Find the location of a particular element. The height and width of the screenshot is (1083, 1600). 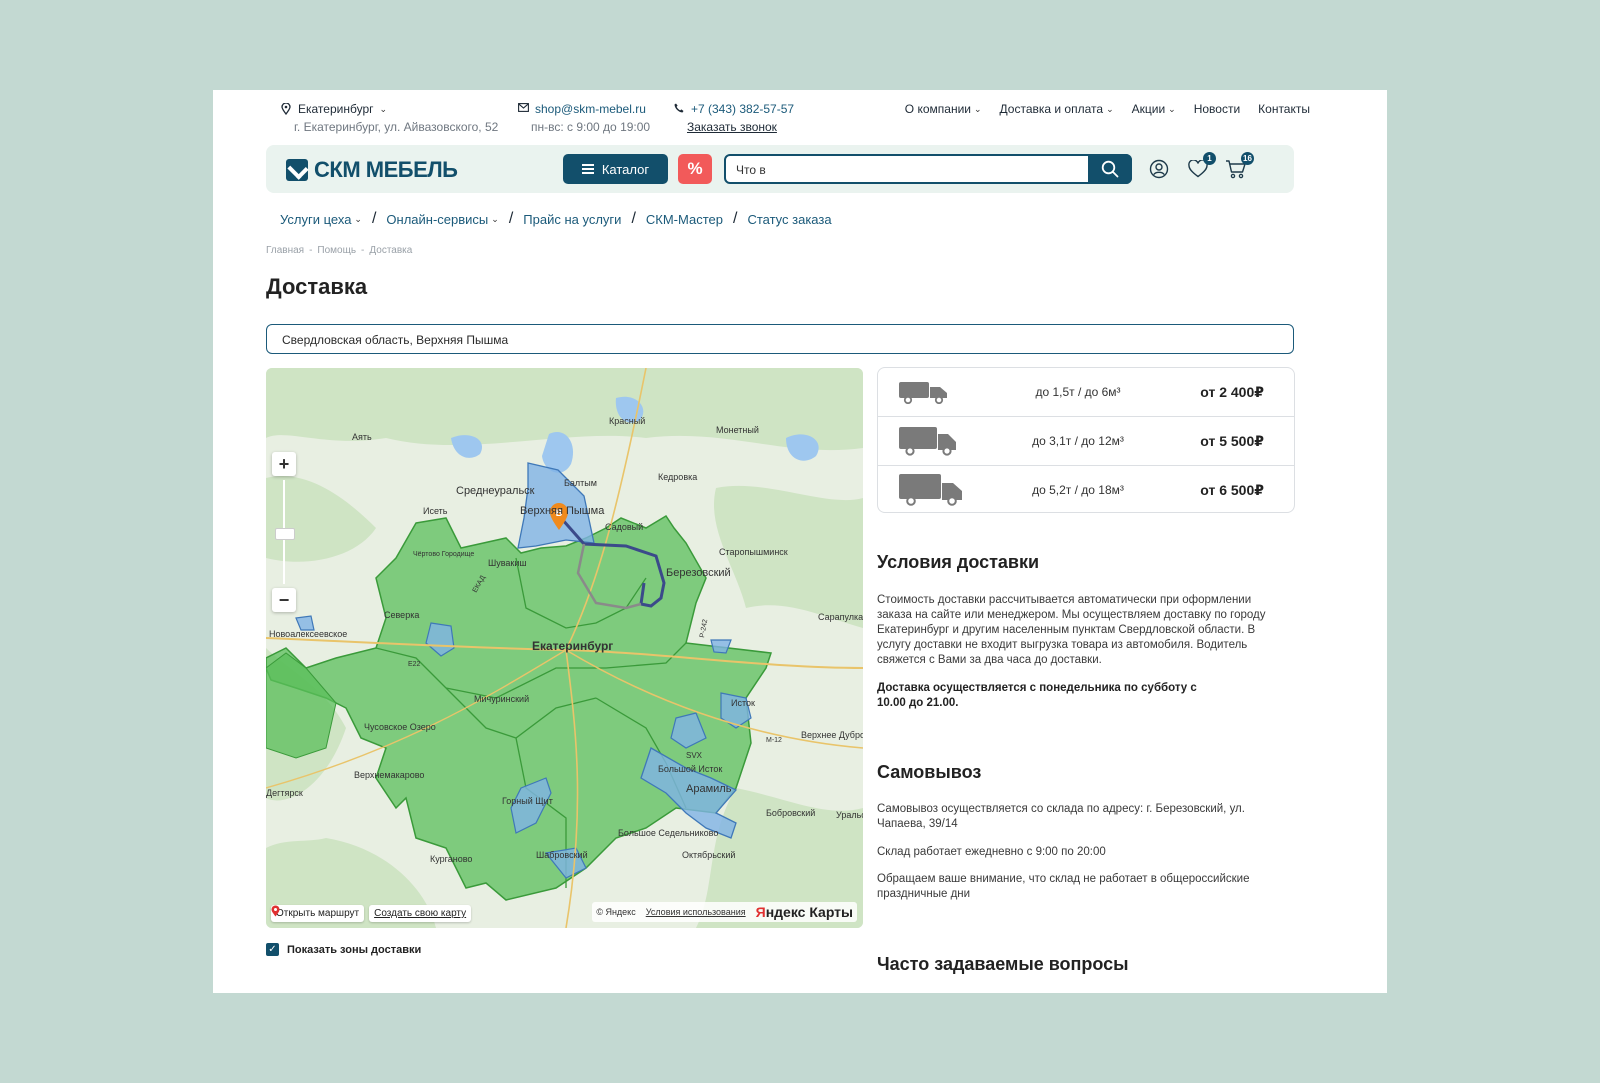

map-label: Большое Седельниково is located at coordinates (668, 833).